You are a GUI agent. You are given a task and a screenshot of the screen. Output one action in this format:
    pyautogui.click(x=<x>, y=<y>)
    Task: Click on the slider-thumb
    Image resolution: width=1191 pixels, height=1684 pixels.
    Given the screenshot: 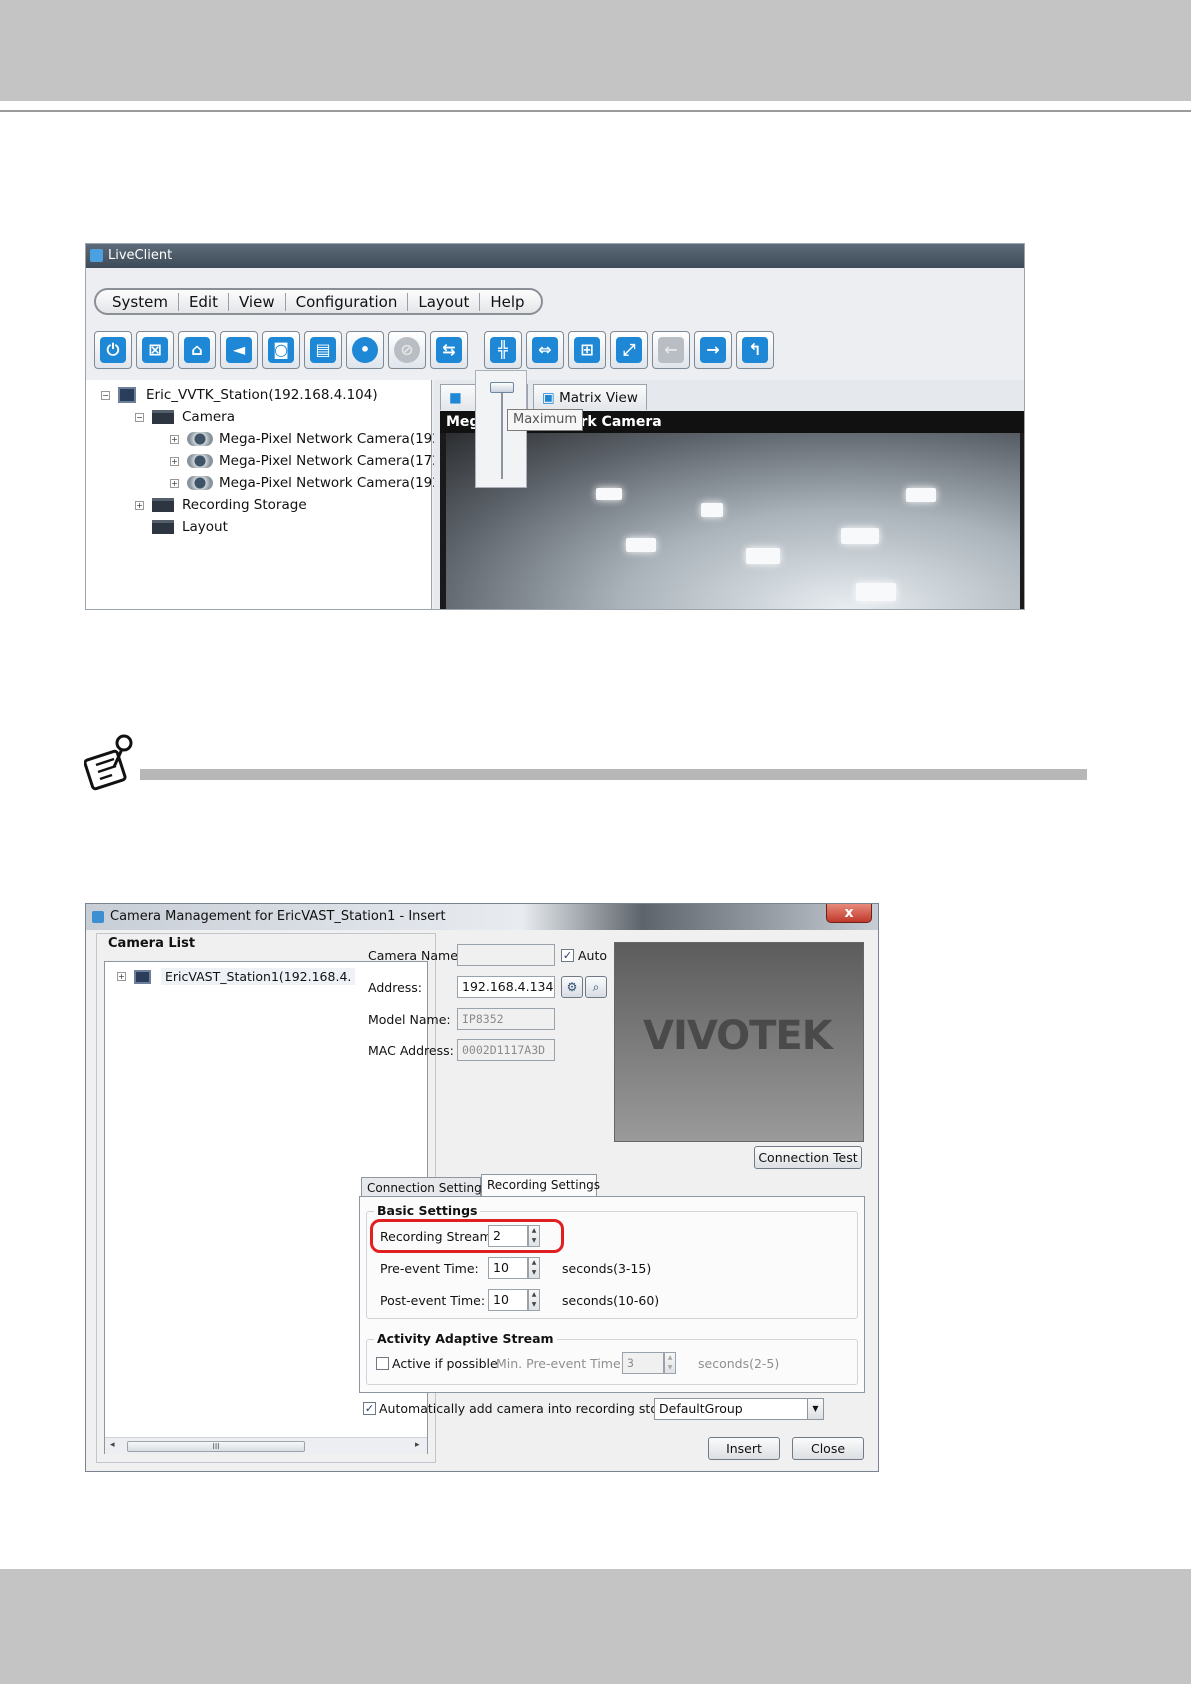 What is the action you would take?
    pyautogui.click(x=502, y=387)
    